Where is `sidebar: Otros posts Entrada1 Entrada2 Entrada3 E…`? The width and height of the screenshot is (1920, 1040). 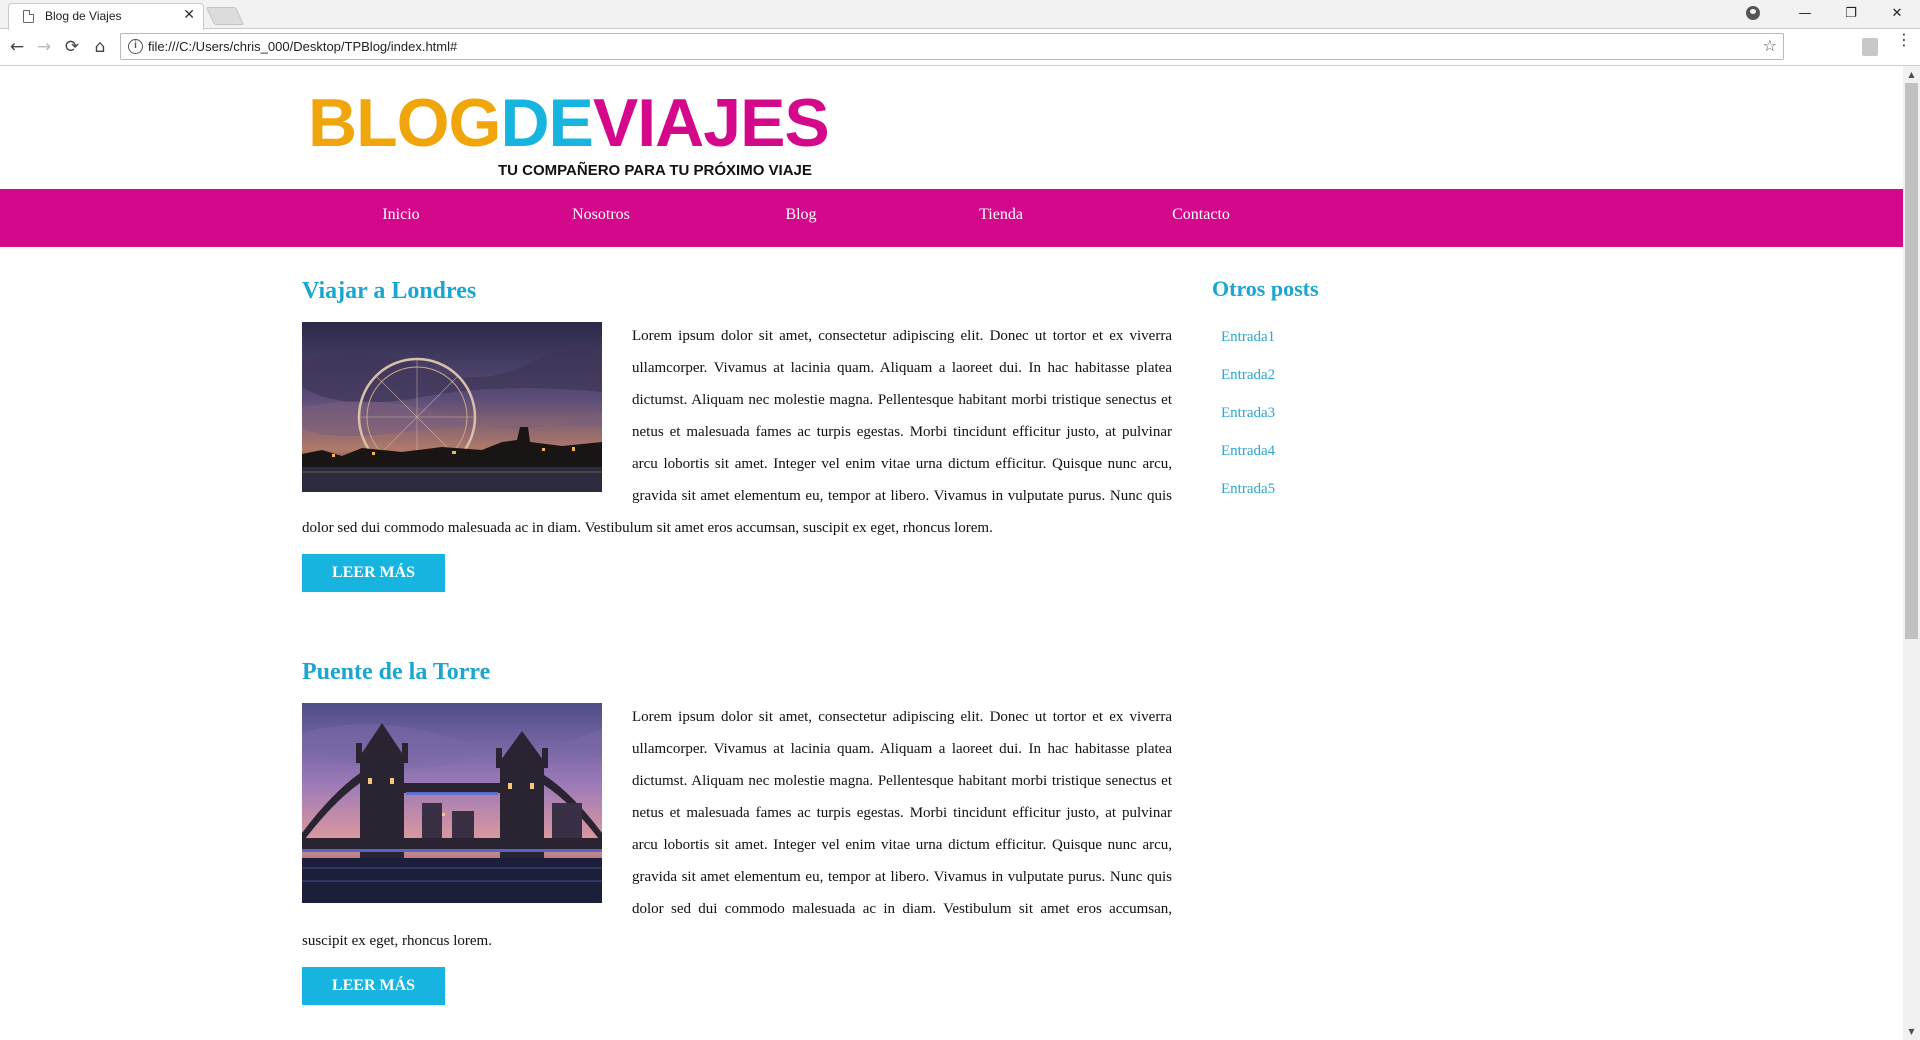
sidebar: Otros posts Entrada1 Entrada2 Entrada3 E… is located at coordinates (1265, 392).